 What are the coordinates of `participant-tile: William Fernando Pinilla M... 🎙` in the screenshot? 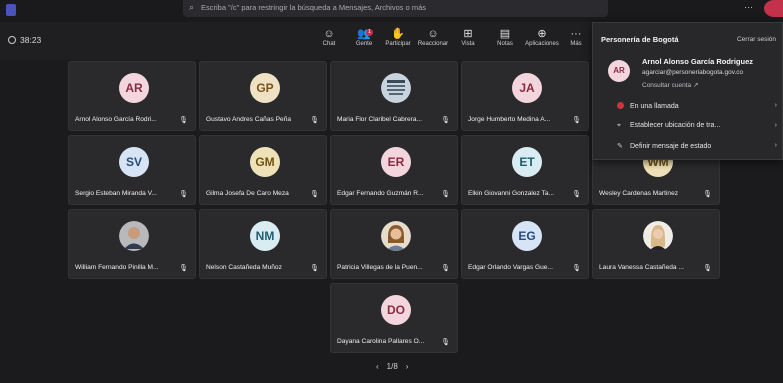 It's located at (132, 244).